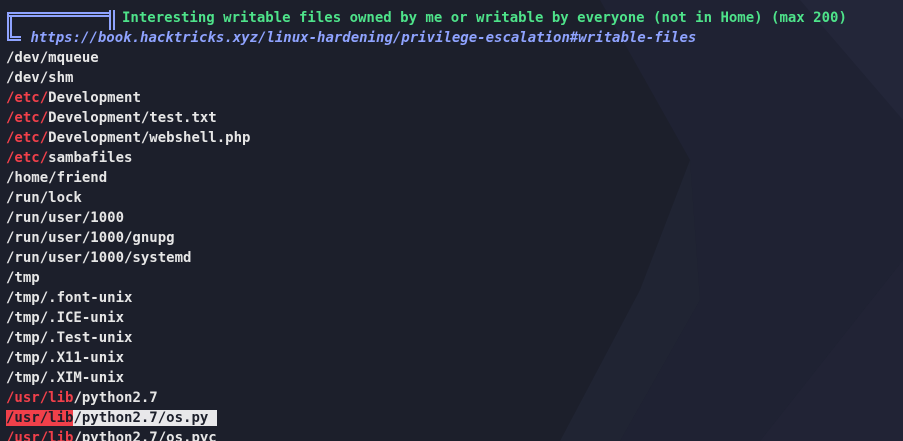 This screenshot has height=441, width=903. I want to click on path-rest: Development/webshell.php, so click(149, 138).